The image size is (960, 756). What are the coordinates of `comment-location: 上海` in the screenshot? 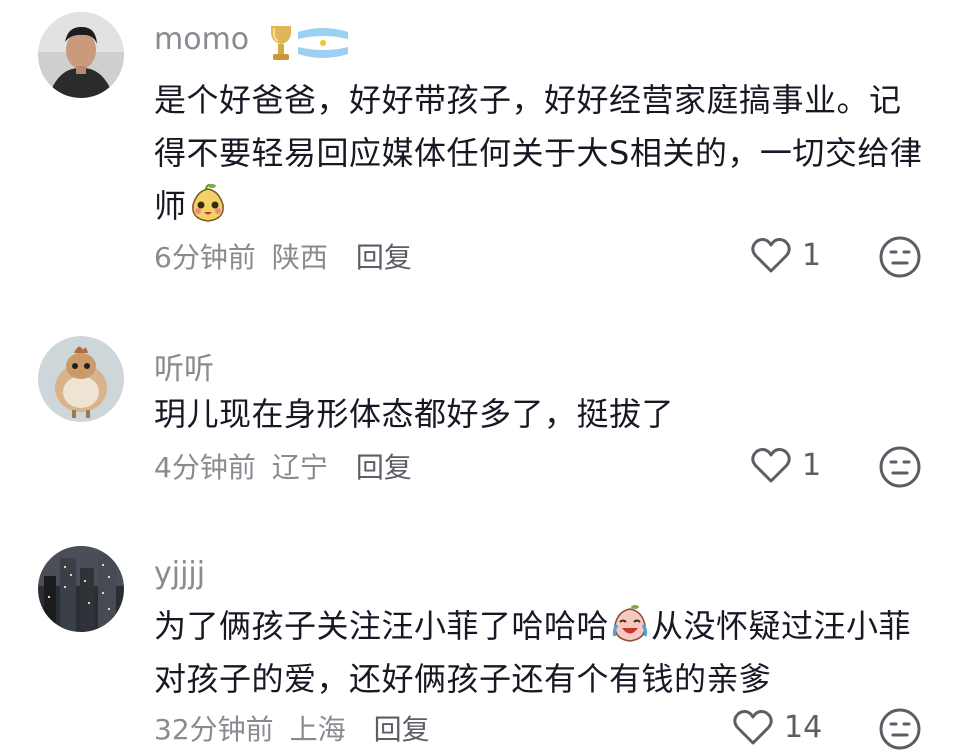 It's located at (317, 729).